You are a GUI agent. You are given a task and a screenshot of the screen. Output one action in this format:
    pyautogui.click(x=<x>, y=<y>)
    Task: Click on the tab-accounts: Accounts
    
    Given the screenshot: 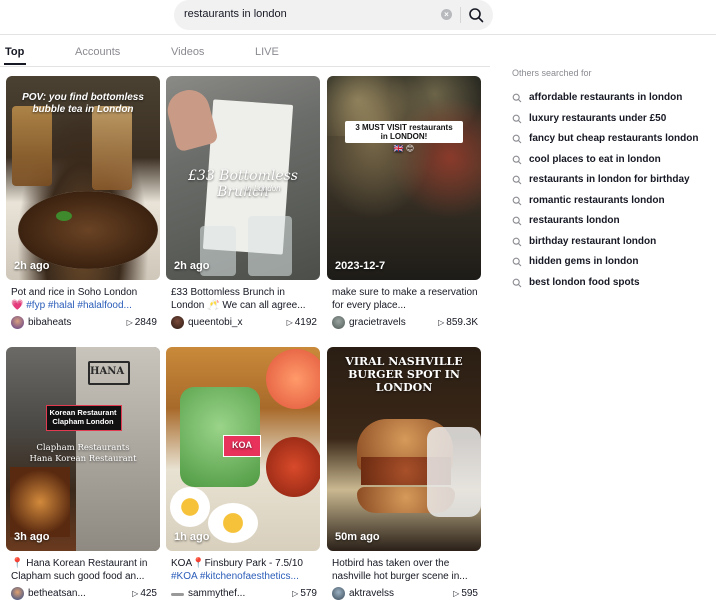 What is the action you would take?
    pyautogui.click(x=97, y=52)
    